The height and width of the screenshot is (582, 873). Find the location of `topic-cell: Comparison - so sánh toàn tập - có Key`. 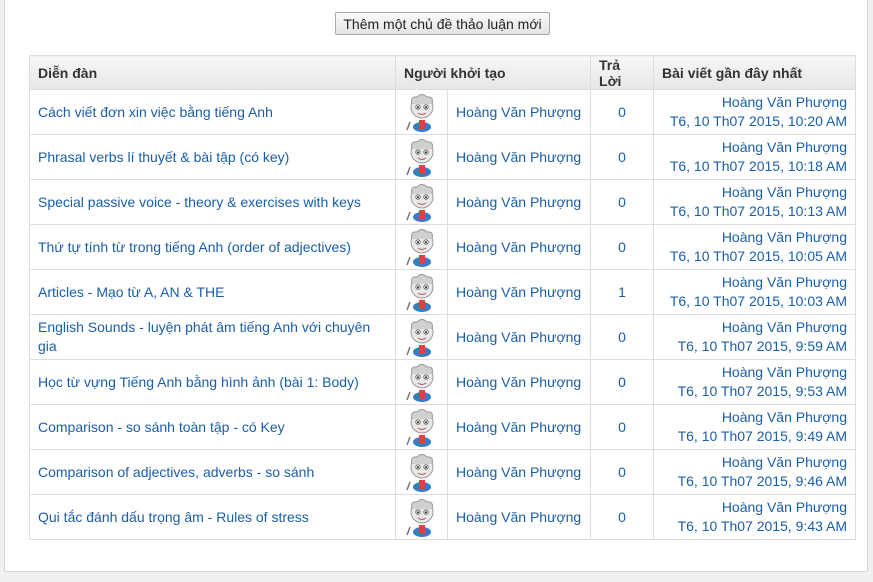

topic-cell: Comparison - so sánh toàn tập - có Key is located at coordinates (212, 427).